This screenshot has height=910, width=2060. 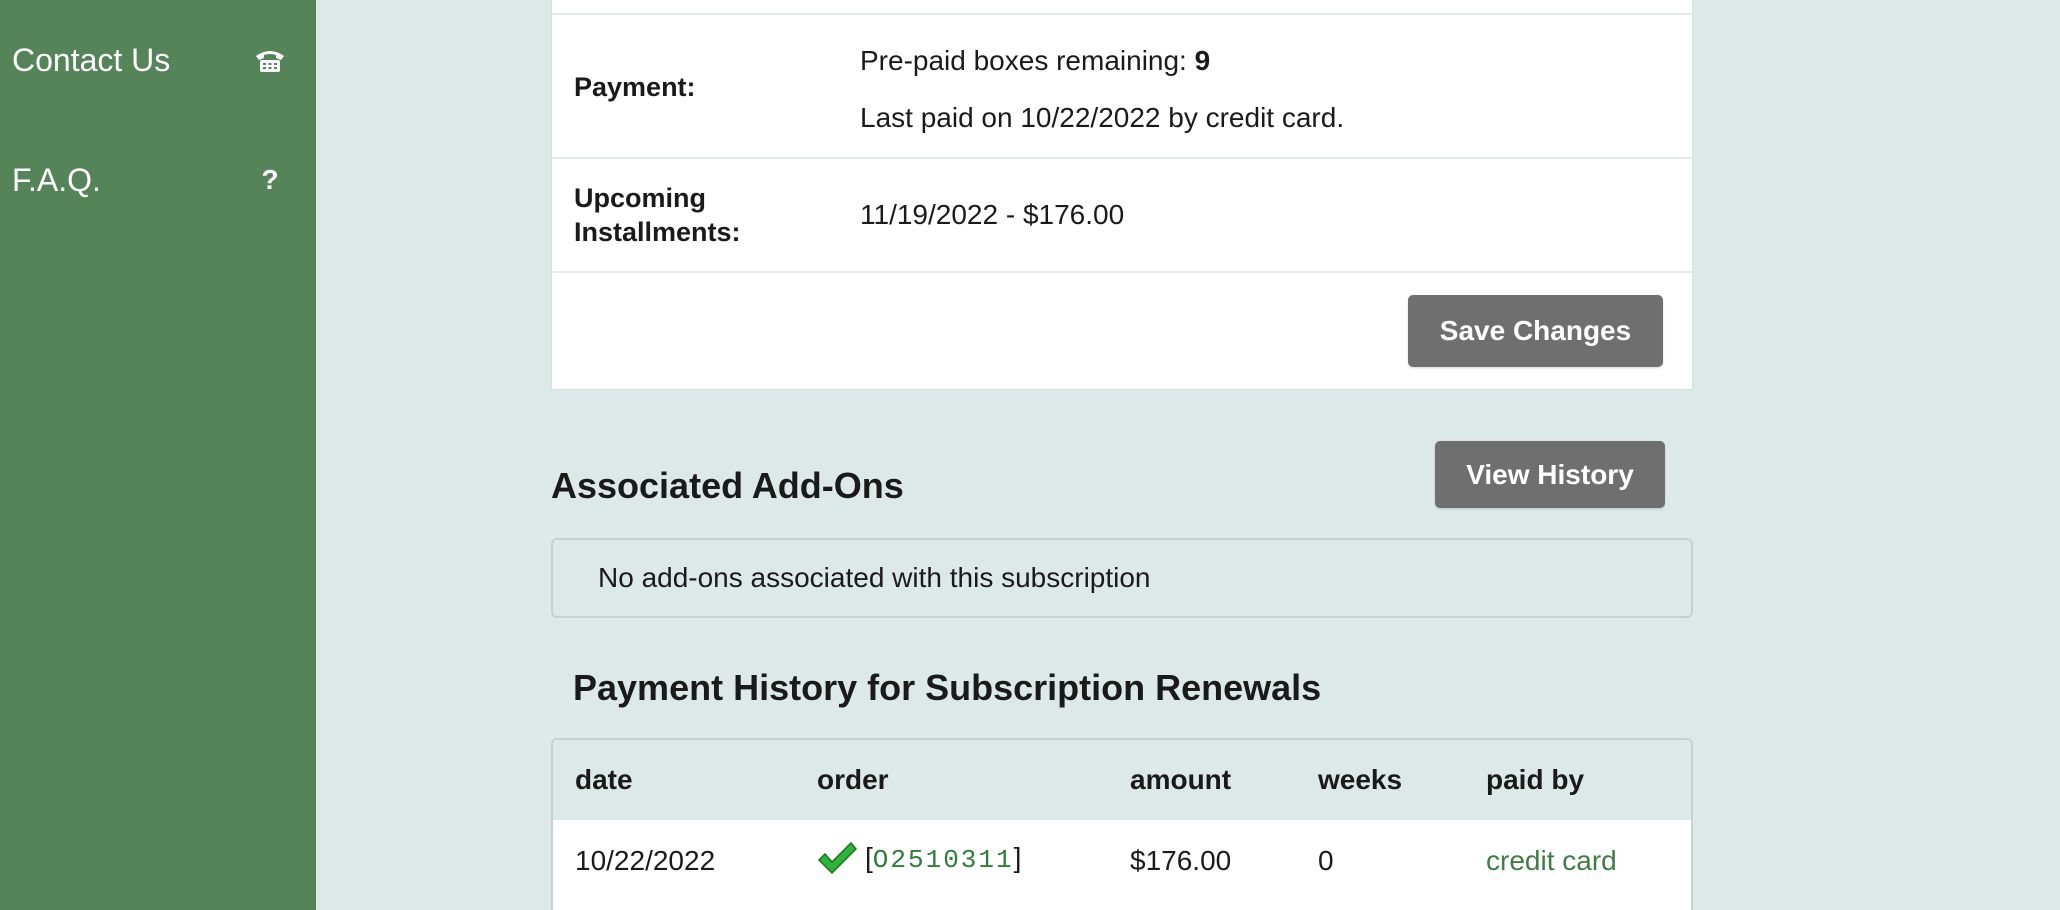 What do you see at coordinates (1535, 779) in the screenshot?
I see `column-header-paid-by: paid by` at bounding box center [1535, 779].